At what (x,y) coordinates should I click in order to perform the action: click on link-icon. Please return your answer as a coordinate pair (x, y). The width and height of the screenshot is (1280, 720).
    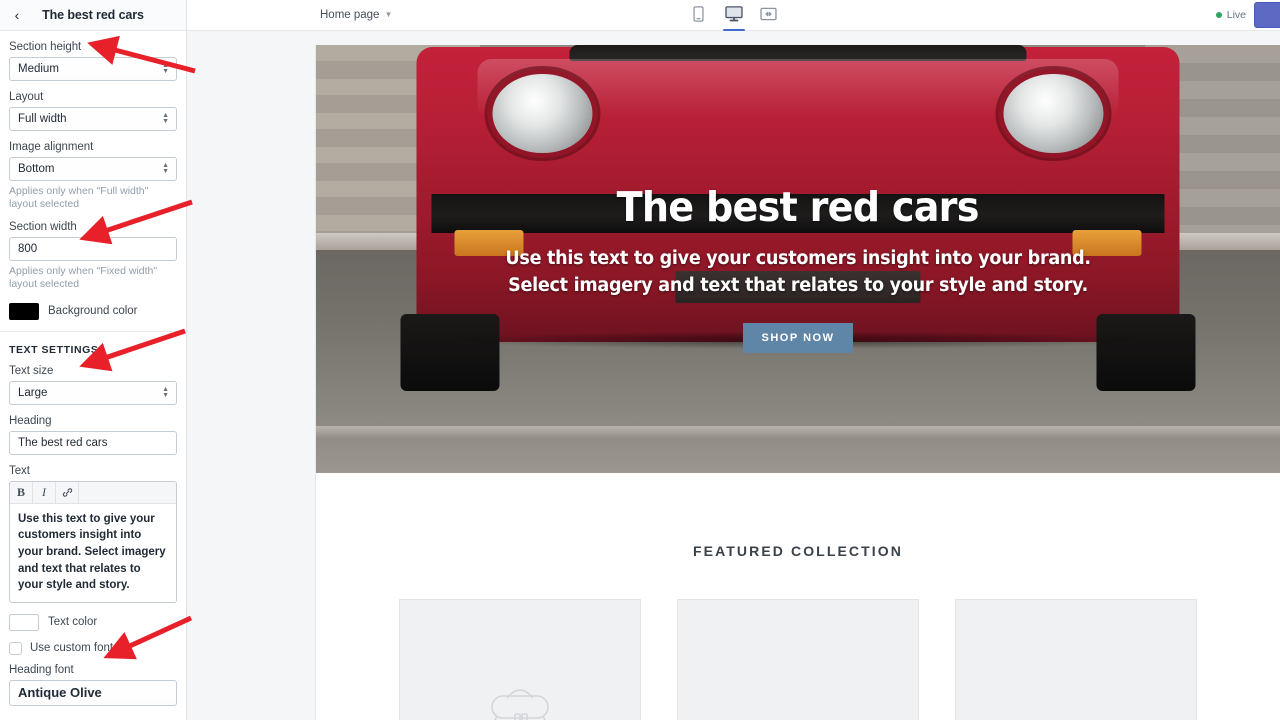
    Looking at the image, I should click on (67, 492).